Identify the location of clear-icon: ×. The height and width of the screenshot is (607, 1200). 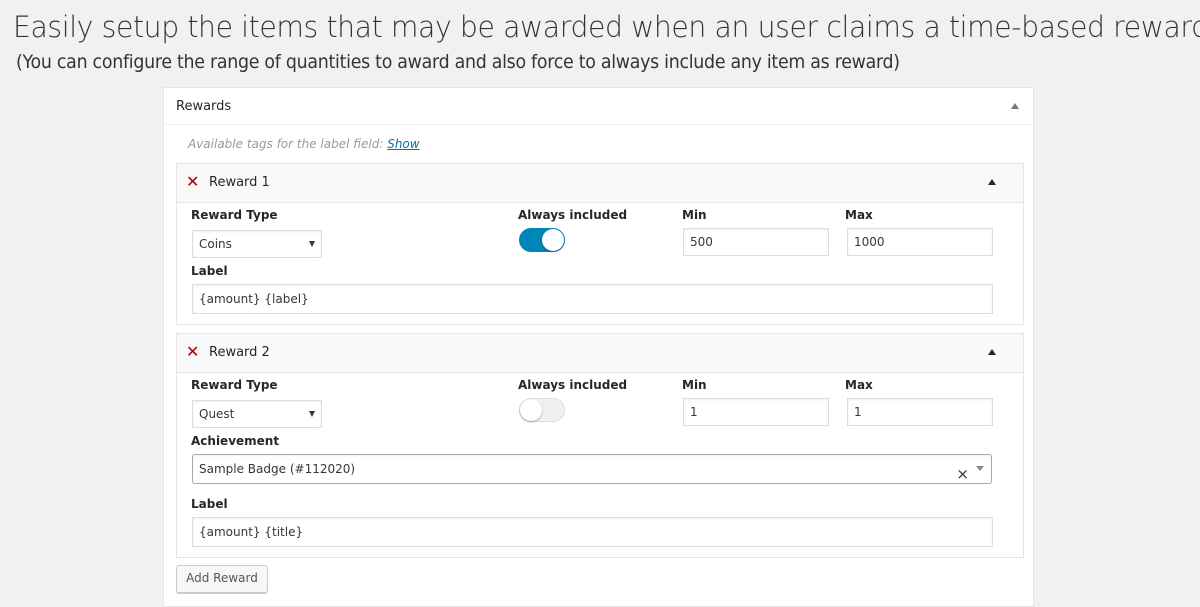
(962, 474).